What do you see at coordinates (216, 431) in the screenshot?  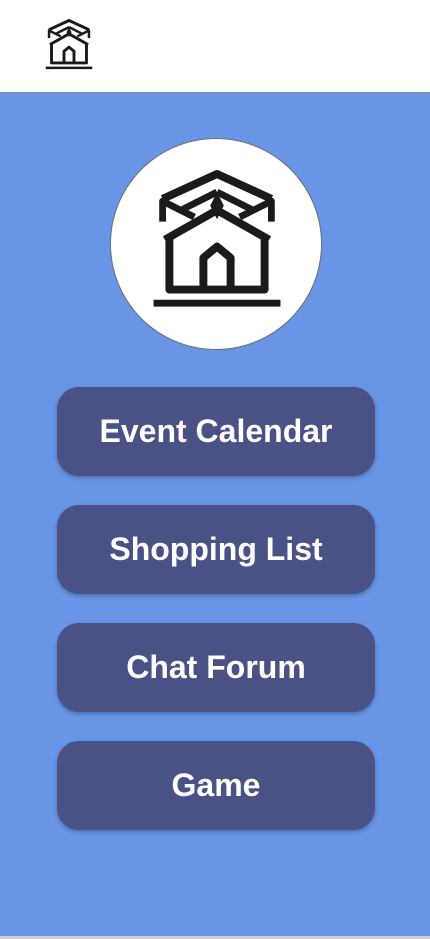 I see `event-calendar-button: Event Calendar` at bounding box center [216, 431].